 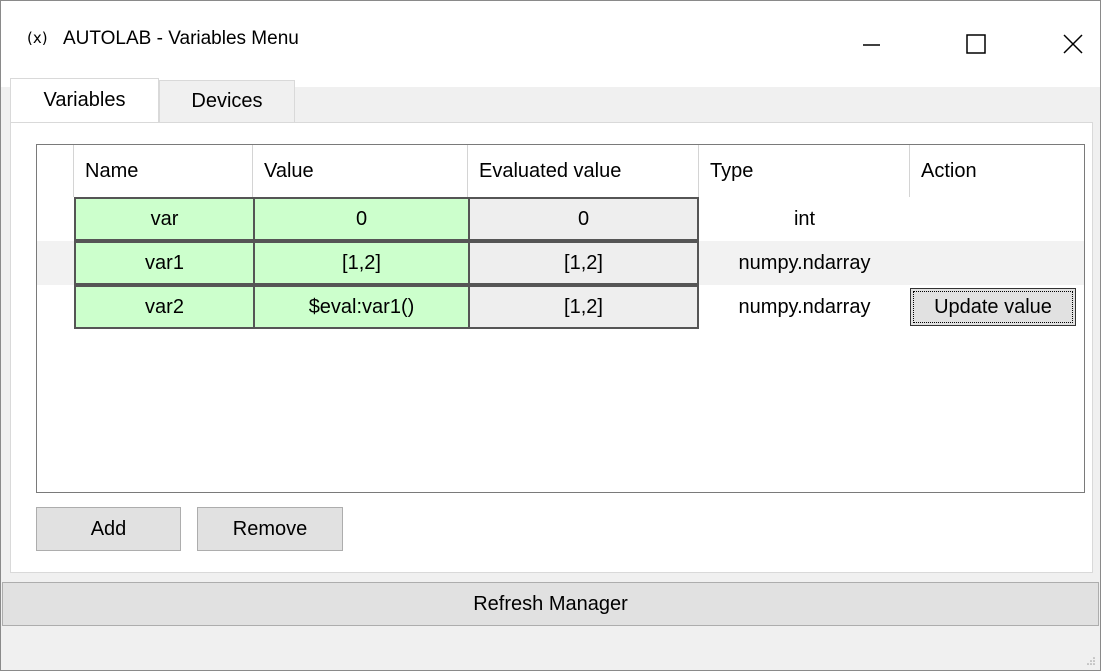 I want to click on refresh-manager-button: Refresh Manager, so click(x=550, y=604).